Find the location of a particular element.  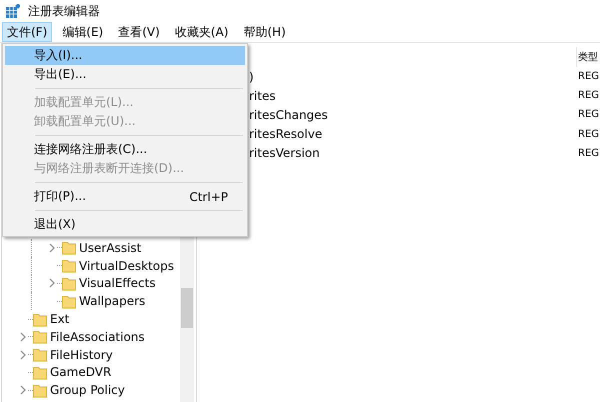

value-name: ) is located at coordinates (251, 77).